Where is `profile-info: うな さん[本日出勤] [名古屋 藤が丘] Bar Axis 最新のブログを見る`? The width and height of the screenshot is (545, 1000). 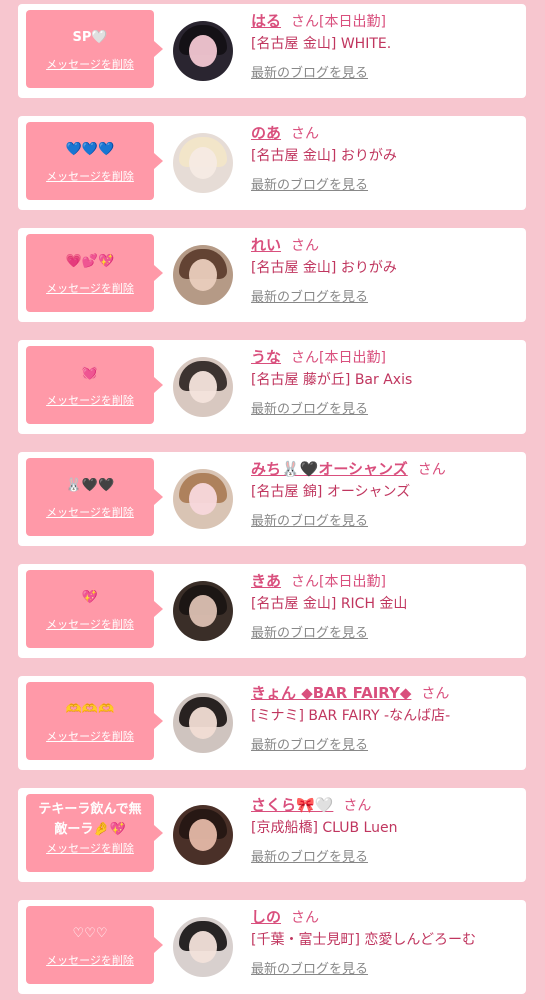 profile-info: うな さん[本日出勤] [名古屋 藤が丘] Bar Axis 最新のブログを見る is located at coordinates (386, 384).